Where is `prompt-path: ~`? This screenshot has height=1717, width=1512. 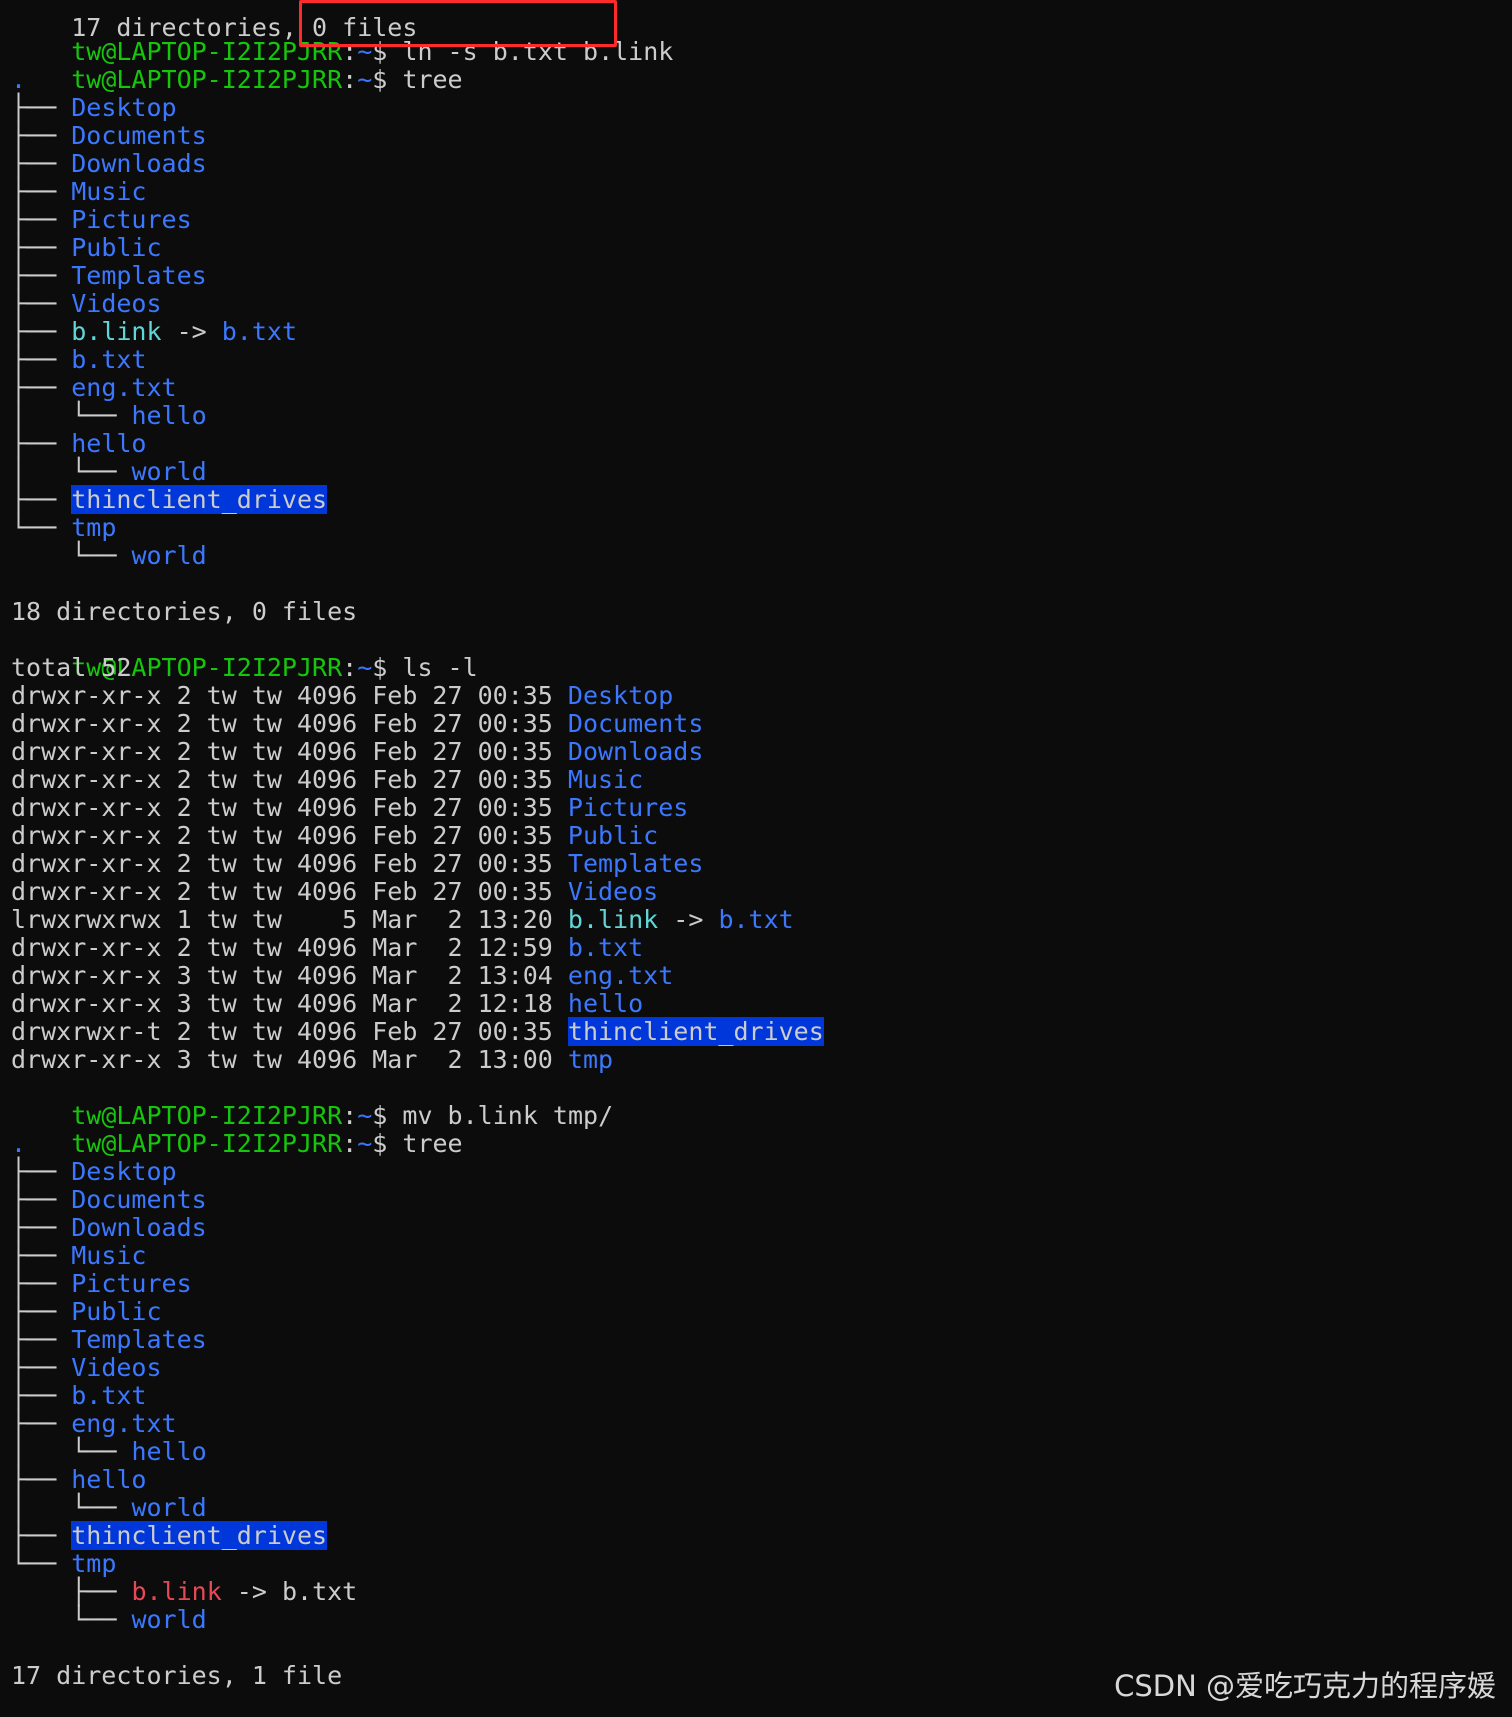 prompt-path: ~ is located at coordinates (365, 667).